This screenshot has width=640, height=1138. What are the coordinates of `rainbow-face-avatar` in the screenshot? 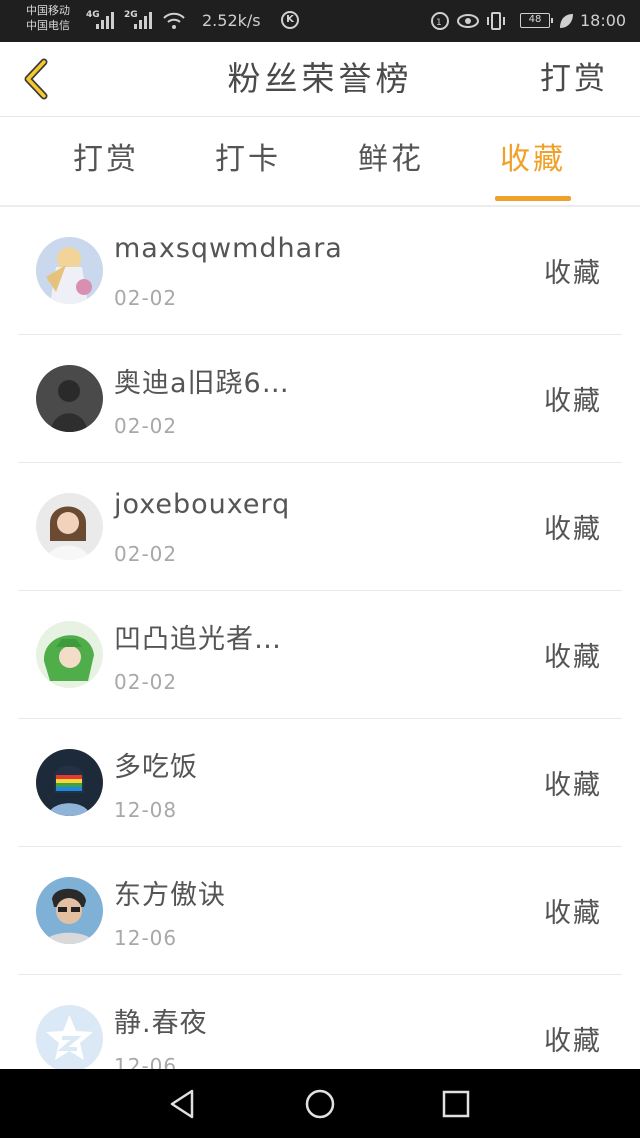 It's located at (69, 782).